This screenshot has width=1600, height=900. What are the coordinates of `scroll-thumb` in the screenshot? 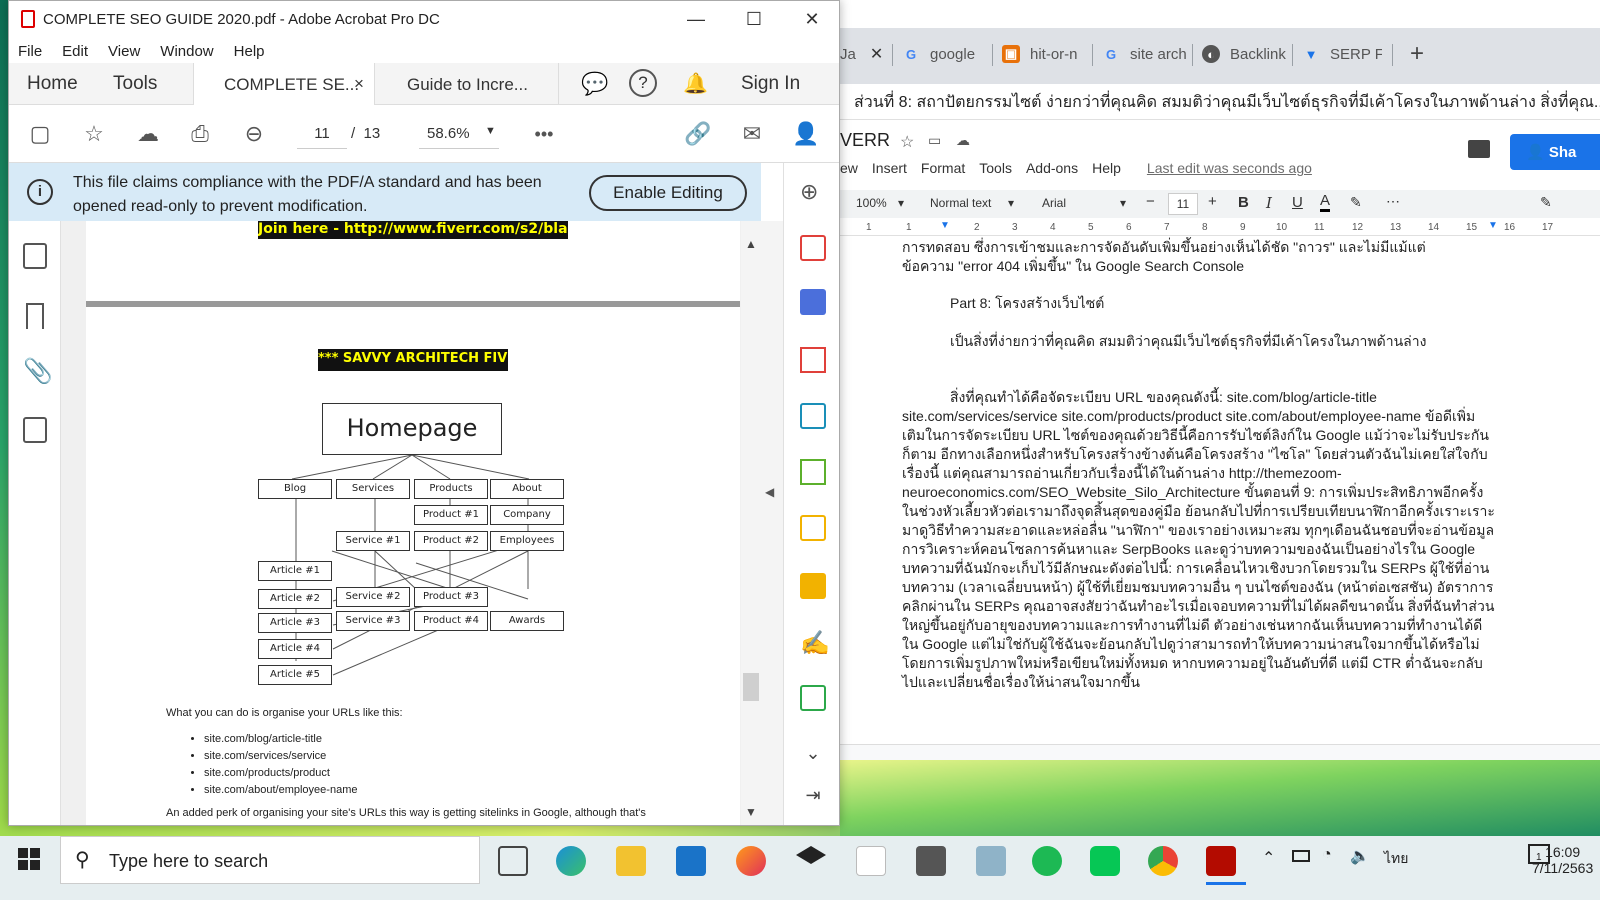 It's located at (751, 687).